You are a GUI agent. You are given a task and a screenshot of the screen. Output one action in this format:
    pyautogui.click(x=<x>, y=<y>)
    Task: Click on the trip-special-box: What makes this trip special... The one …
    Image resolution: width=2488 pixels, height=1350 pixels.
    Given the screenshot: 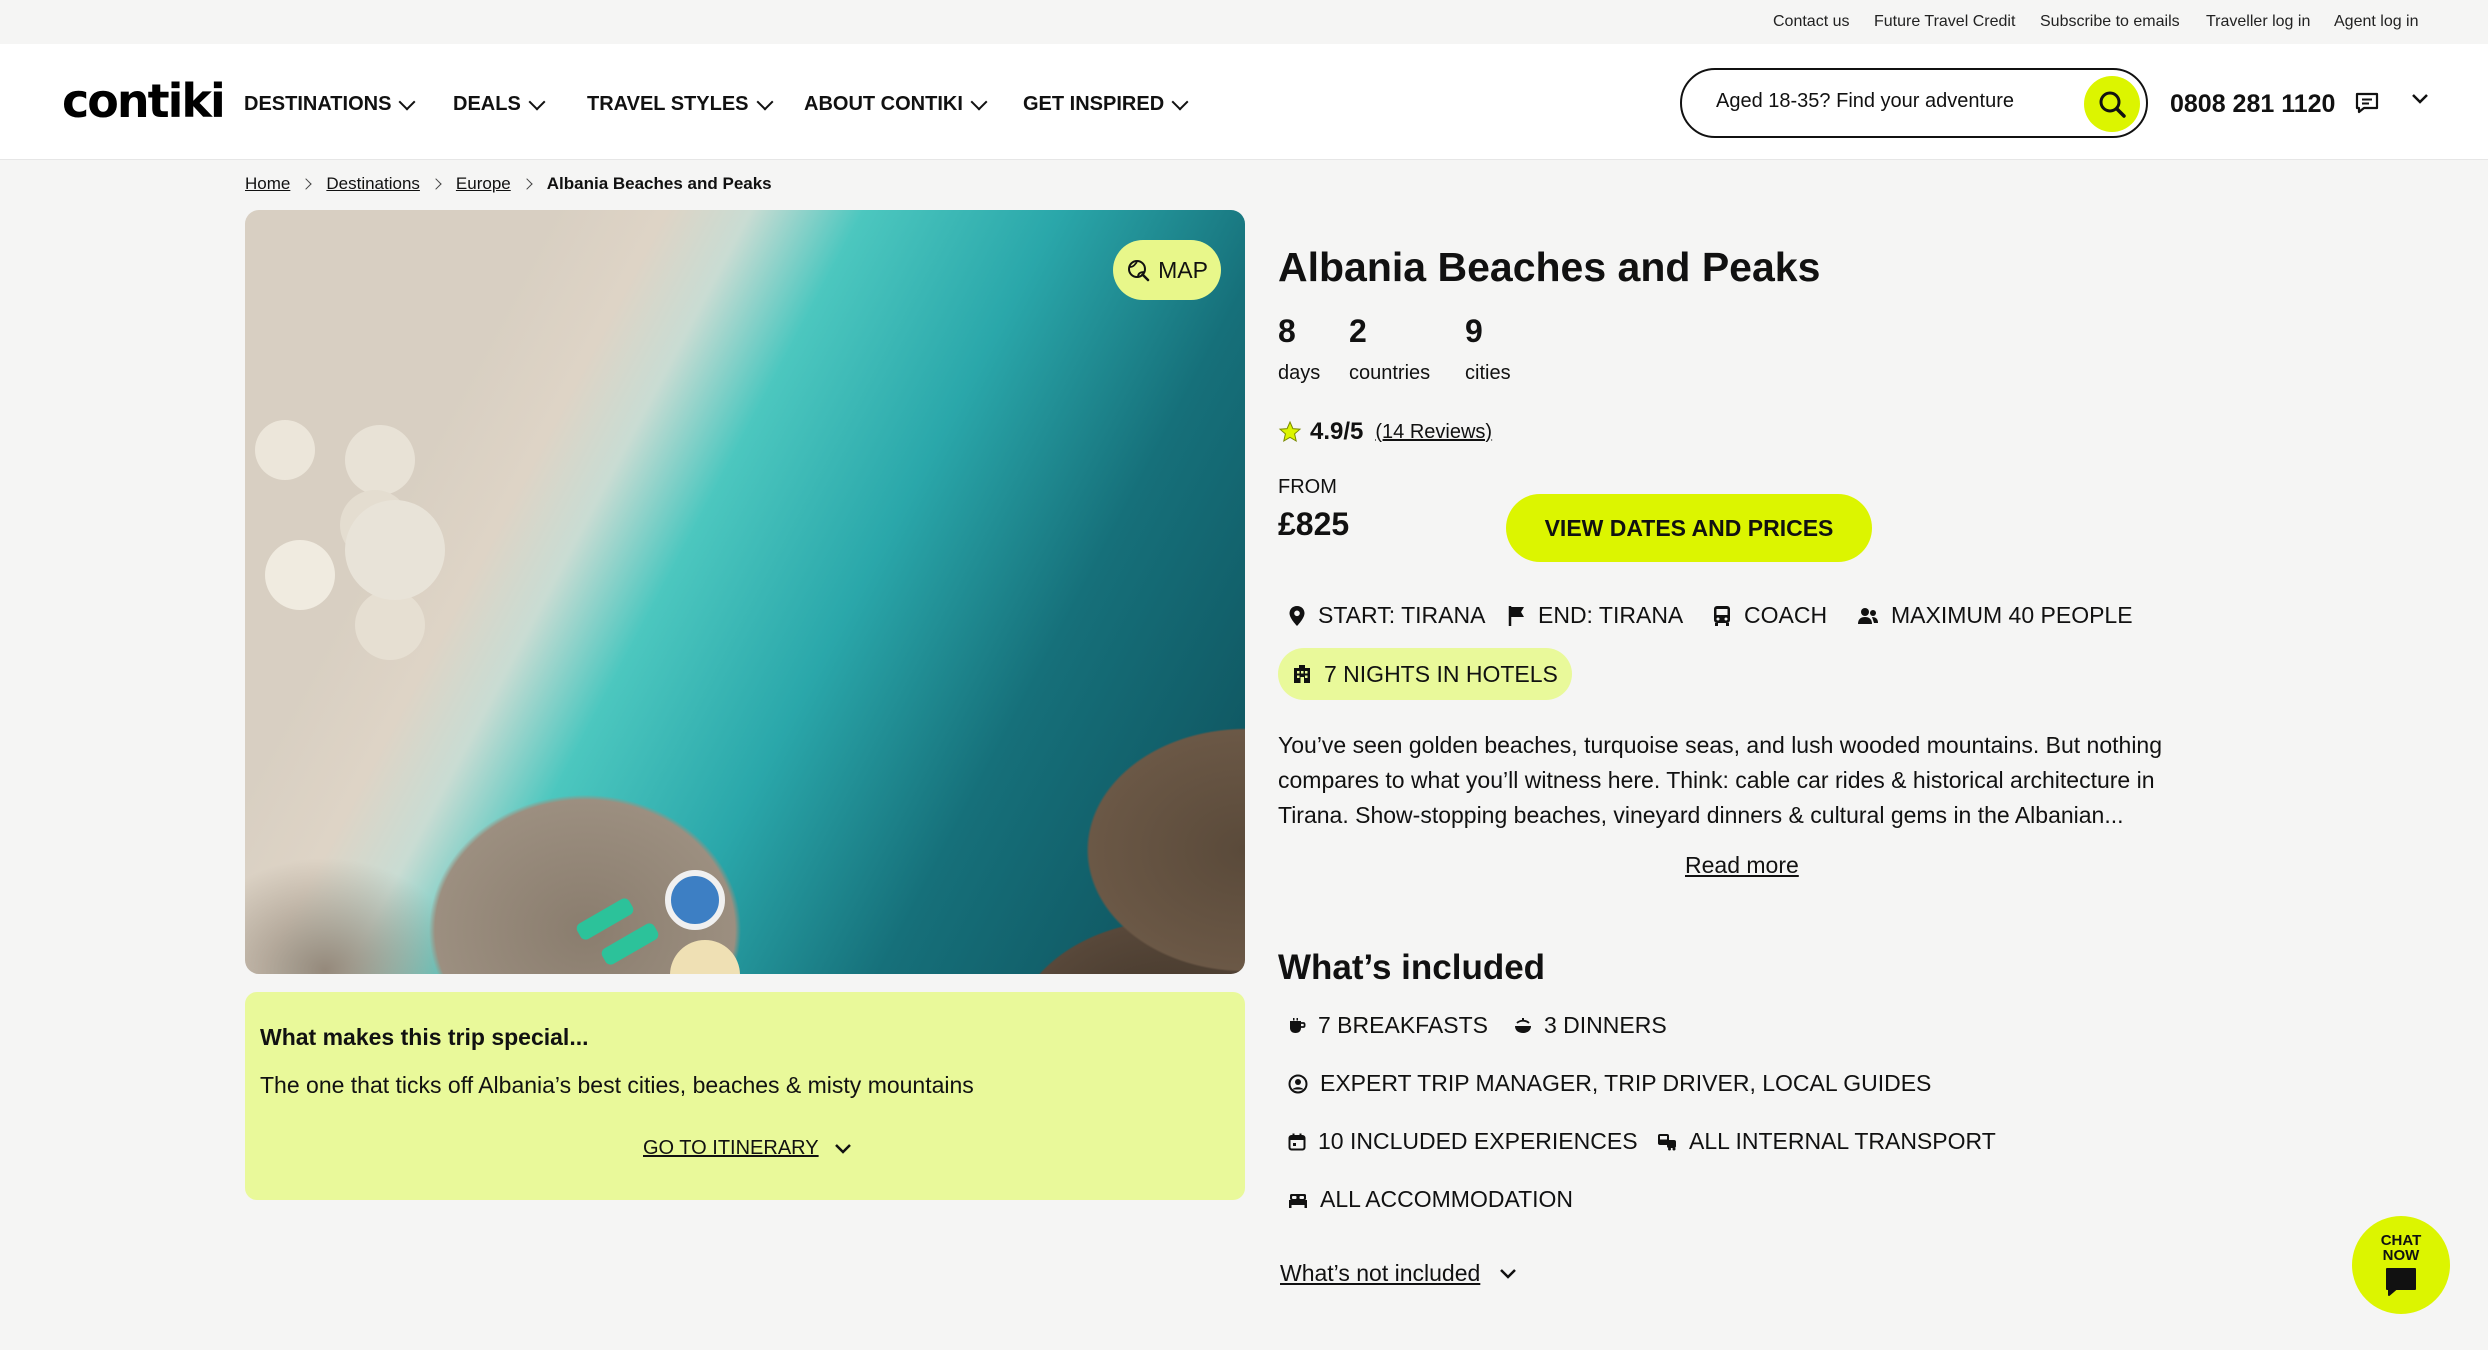 What is the action you would take?
    pyautogui.click(x=745, y=1096)
    